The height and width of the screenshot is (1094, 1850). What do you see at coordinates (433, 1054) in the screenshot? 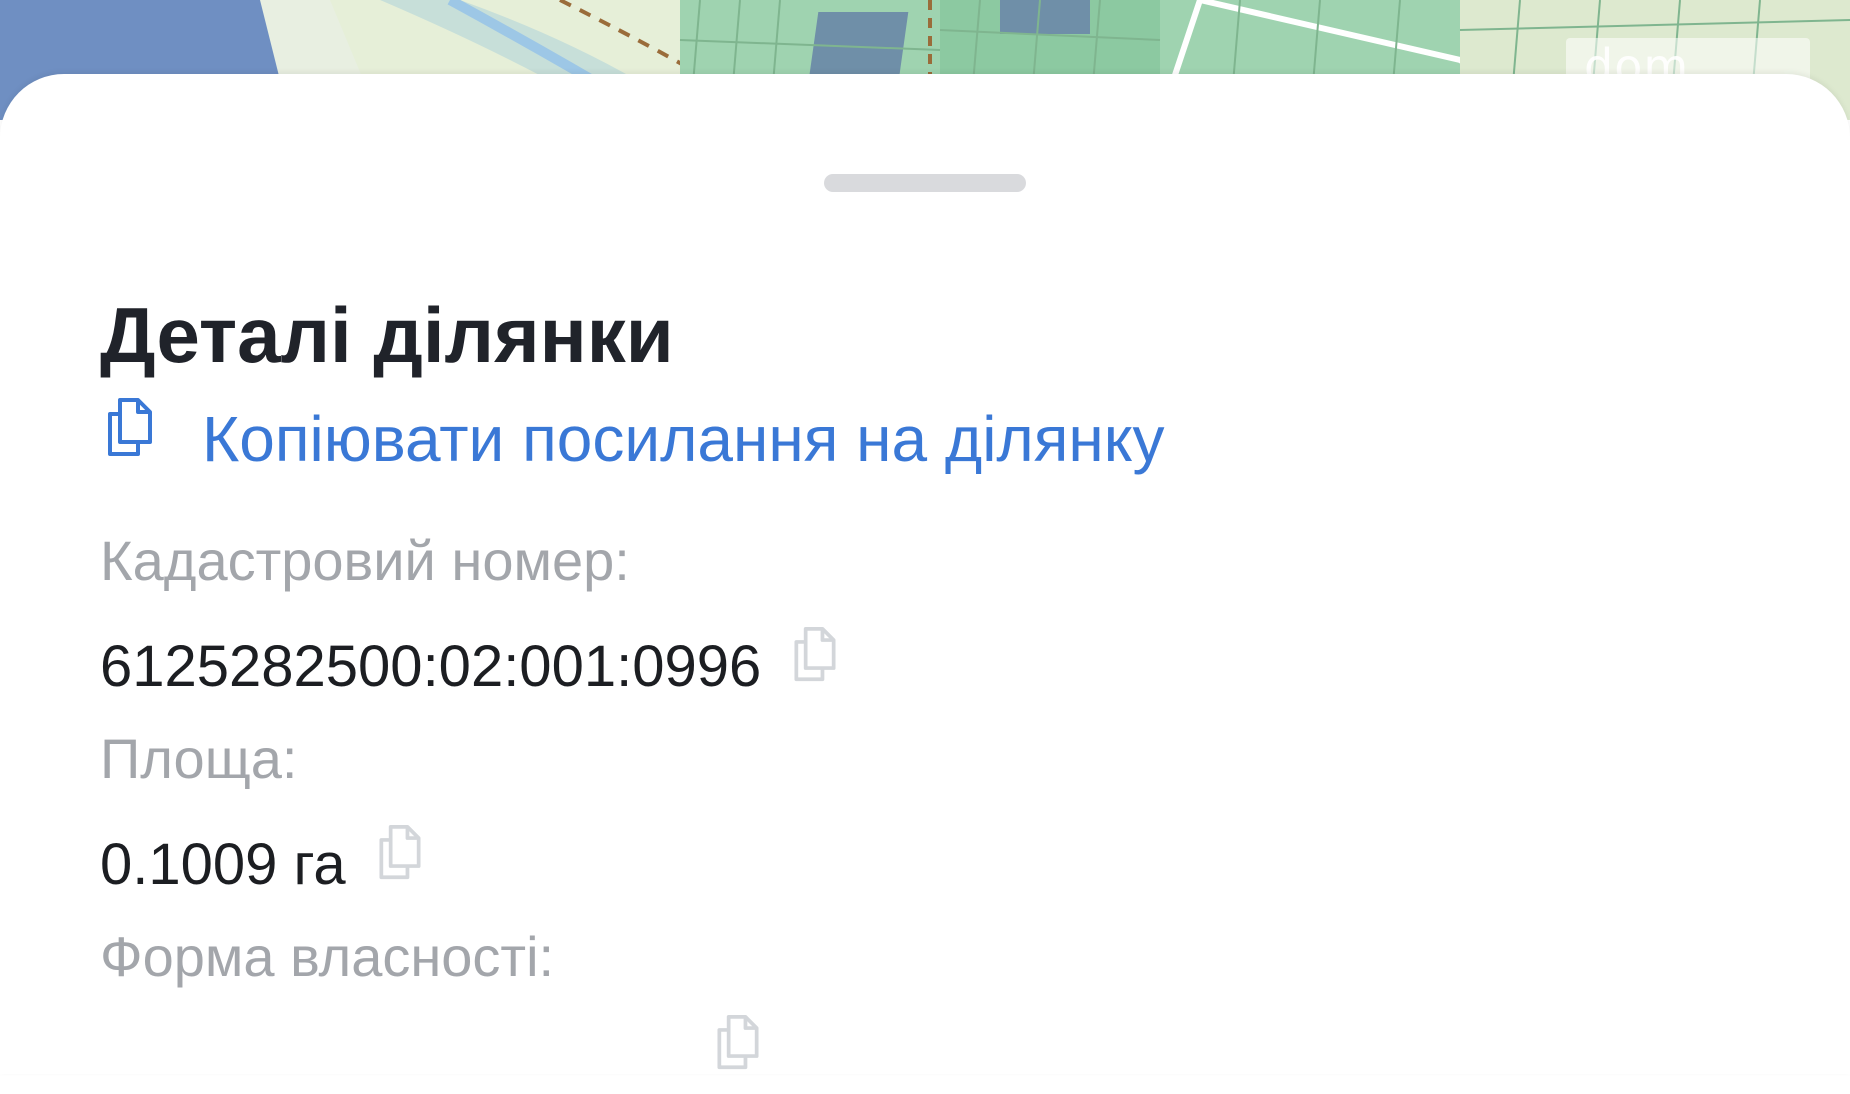
I see `ownership-form-row` at bounding box center [433, 1054].